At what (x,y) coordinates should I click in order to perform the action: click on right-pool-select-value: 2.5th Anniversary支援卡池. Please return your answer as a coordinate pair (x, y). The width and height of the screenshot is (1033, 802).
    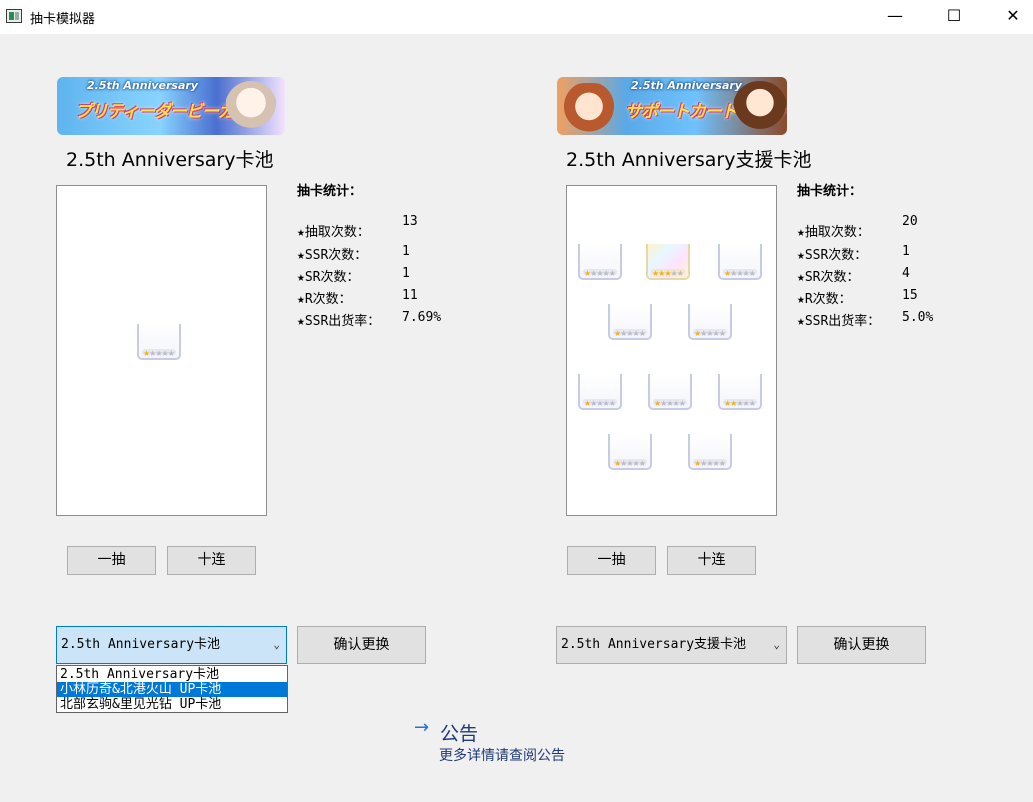
    Looking at the image, I should click on (654, 644).